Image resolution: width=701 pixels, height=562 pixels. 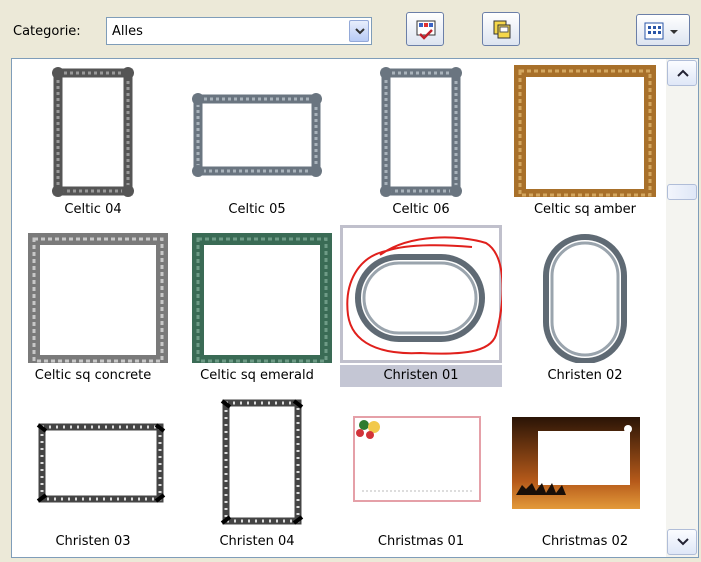 I want to click on view-options-button, so click(x=663, y=30).